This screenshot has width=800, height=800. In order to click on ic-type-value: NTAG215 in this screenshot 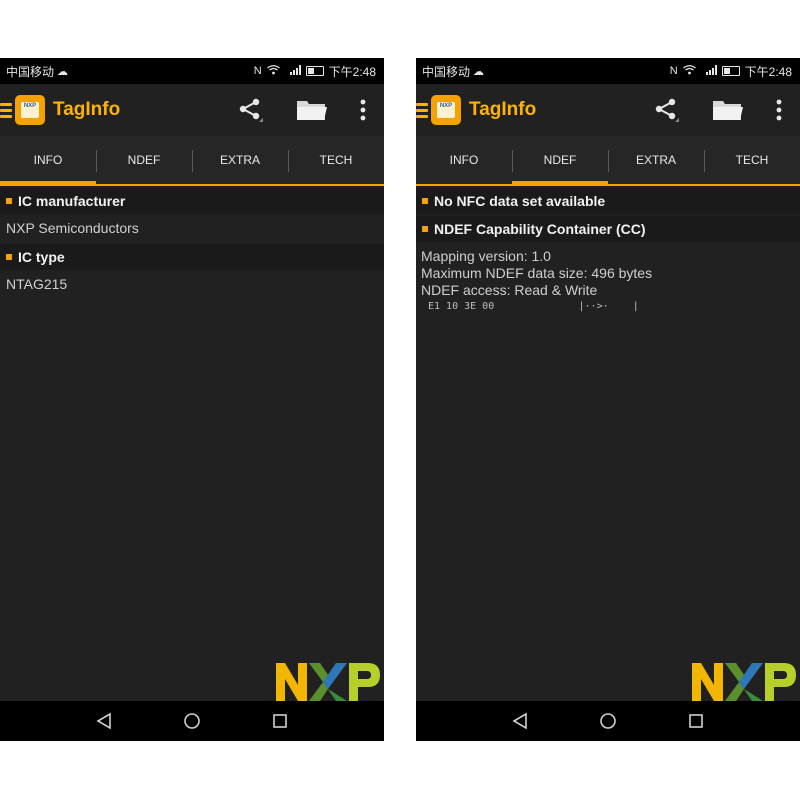, I will do `click(37, 284)`.